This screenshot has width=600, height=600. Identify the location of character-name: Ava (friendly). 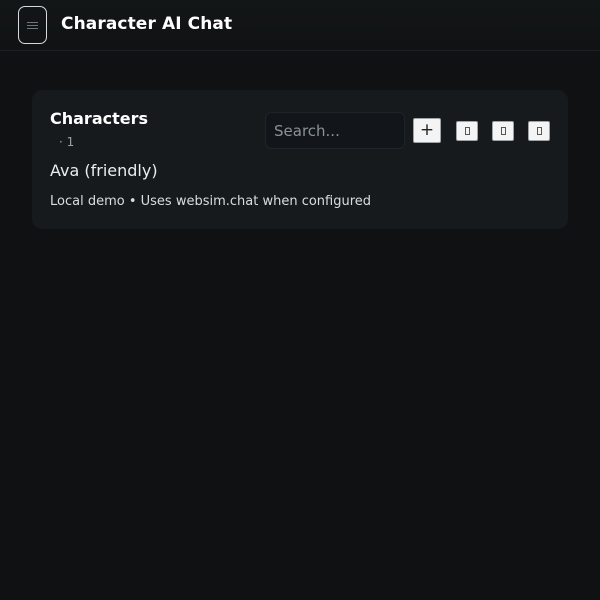
(104, 170).